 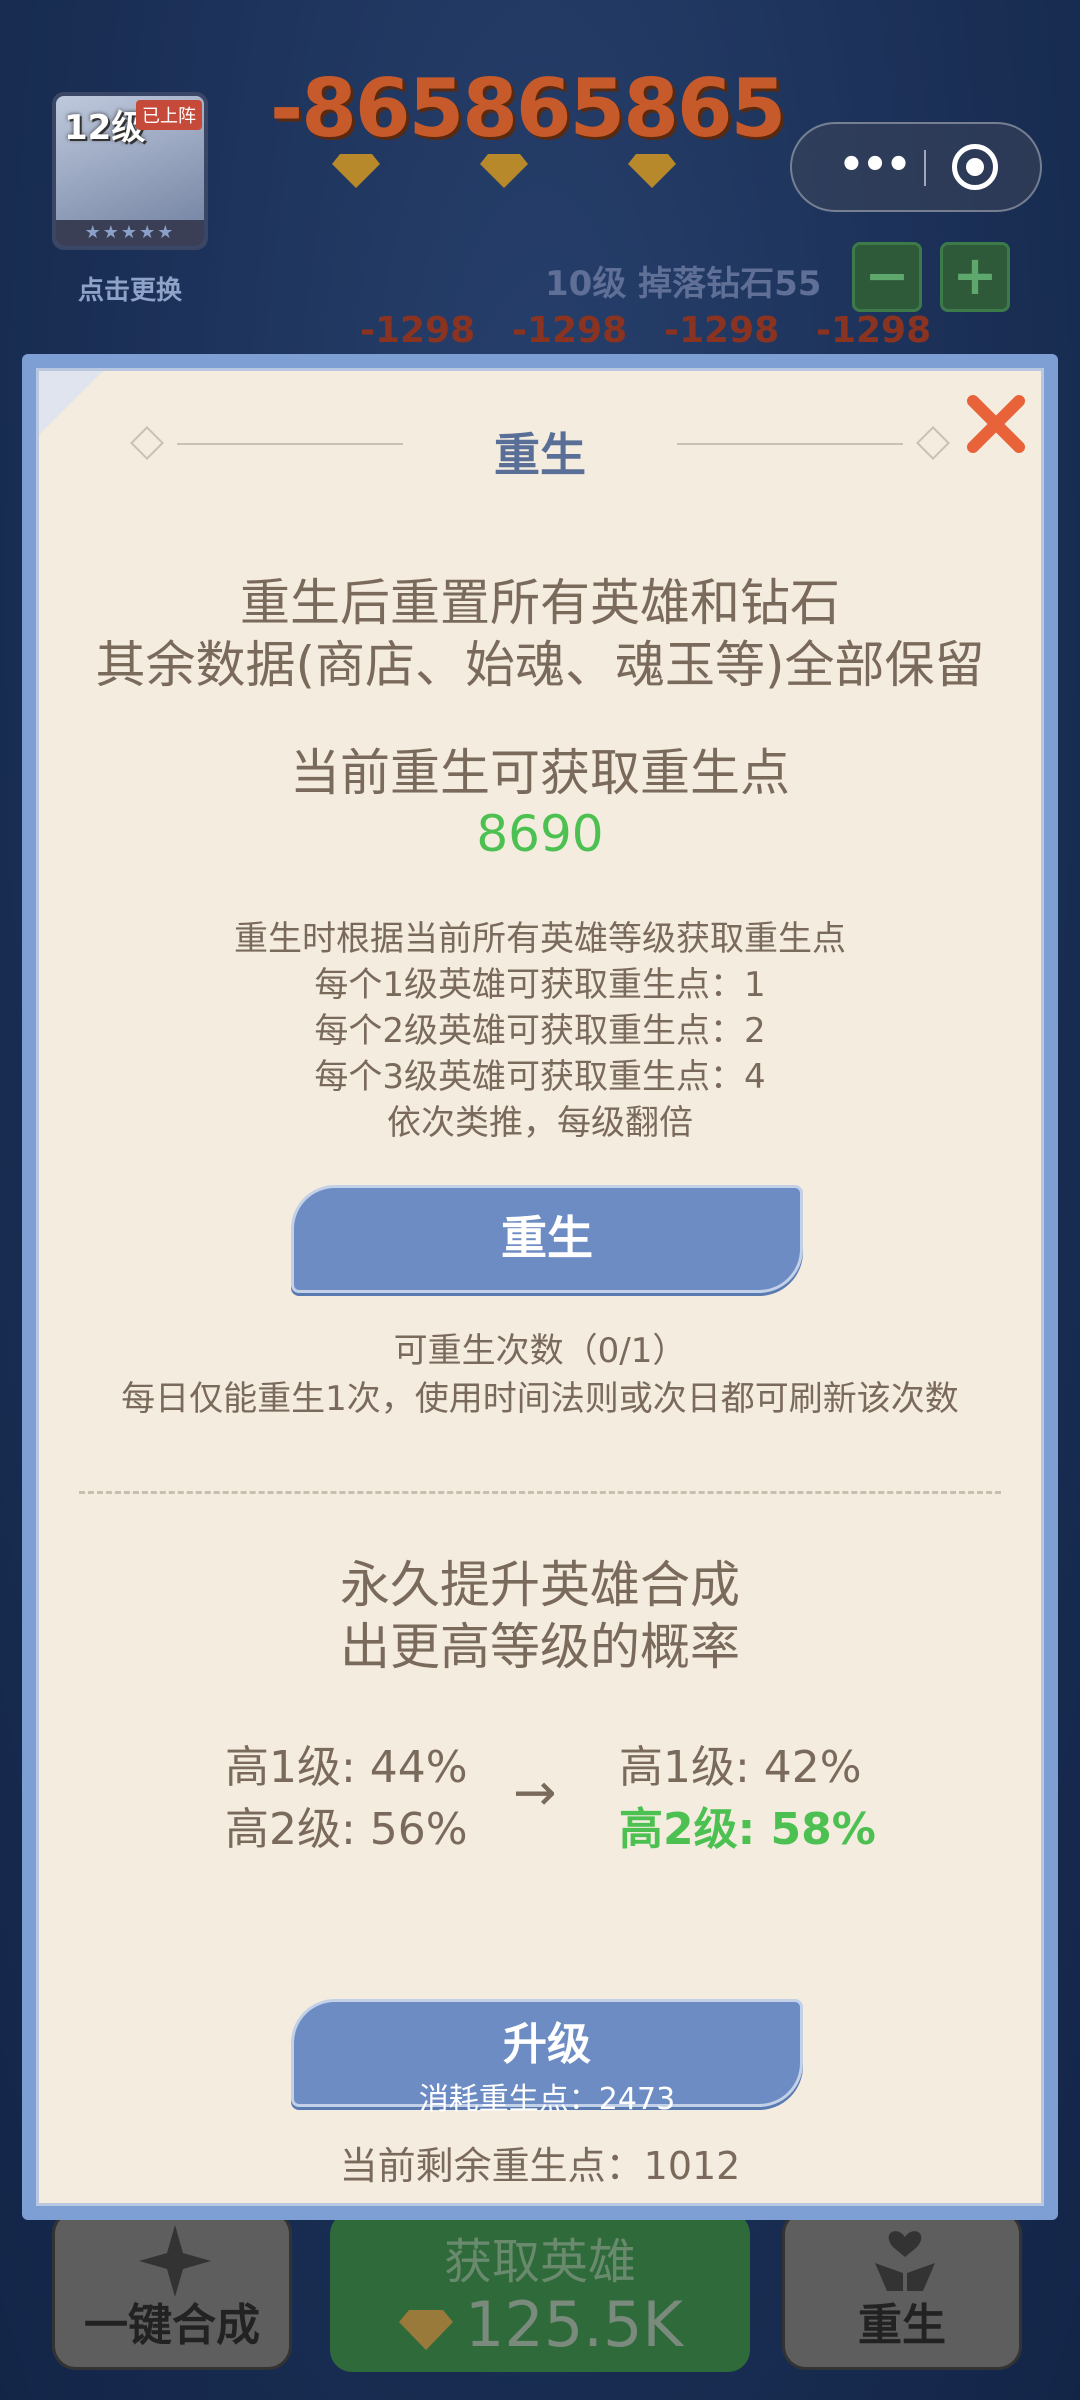 What do you see at coordinates (540, 455) in the screenshot?
I see `modal-title: 重生` at bounding box center [540, 455].